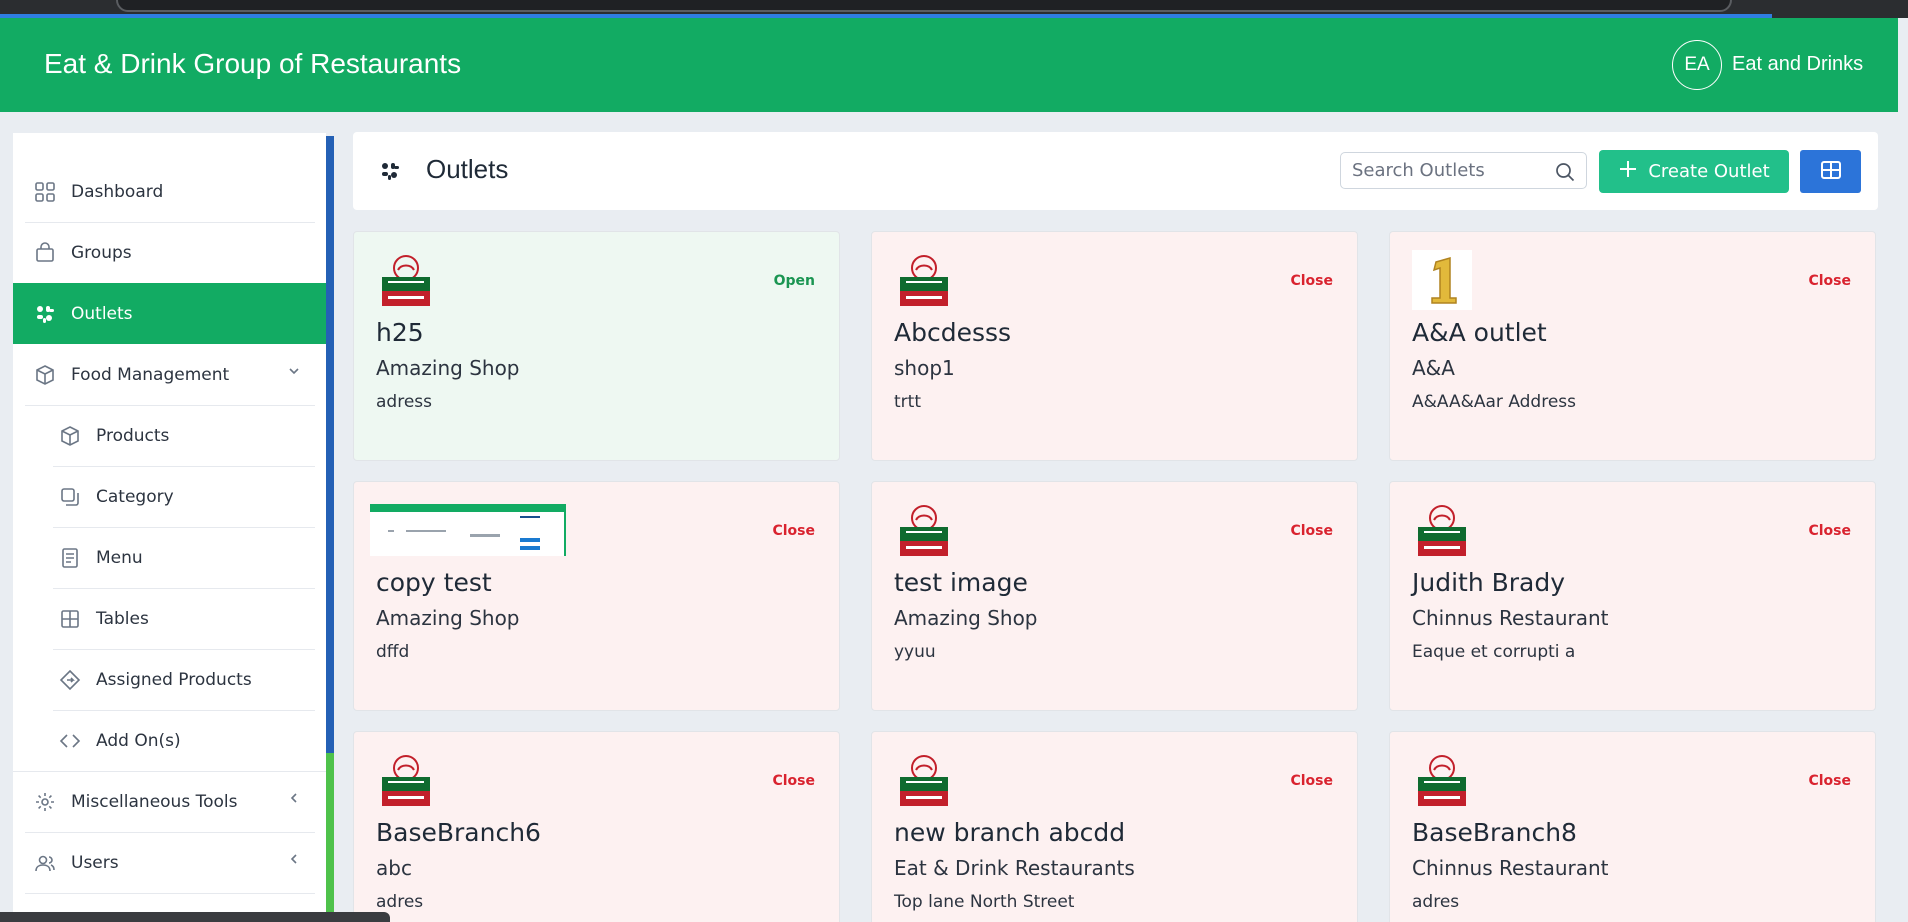 The image size is (1908, 922). What do you see at coordinates (133, 435) in the screenshot?
I see `sidebar-item-label: Products` at bounding box center [133, 435].